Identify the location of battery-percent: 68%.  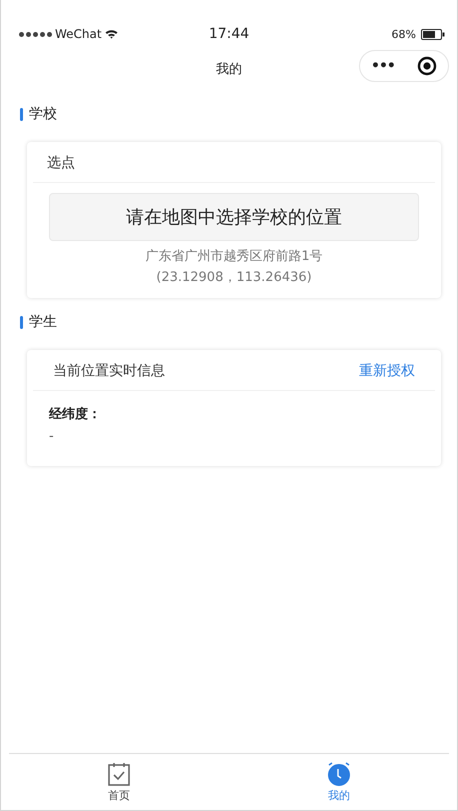
(404, 34).